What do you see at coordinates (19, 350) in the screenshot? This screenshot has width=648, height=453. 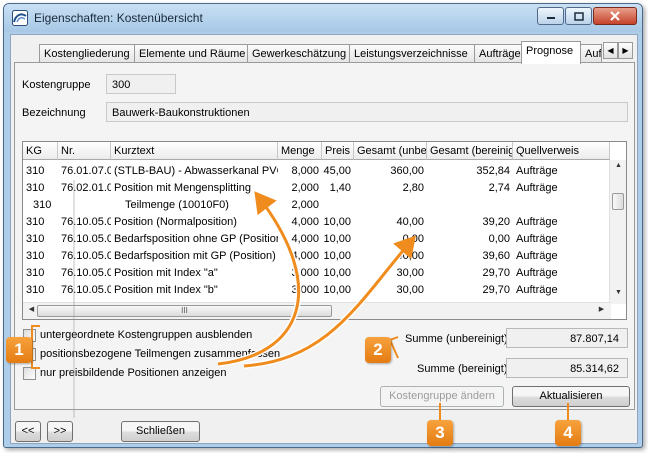 I see `callout-badge-1: 1` at bounding box center [19, 350].